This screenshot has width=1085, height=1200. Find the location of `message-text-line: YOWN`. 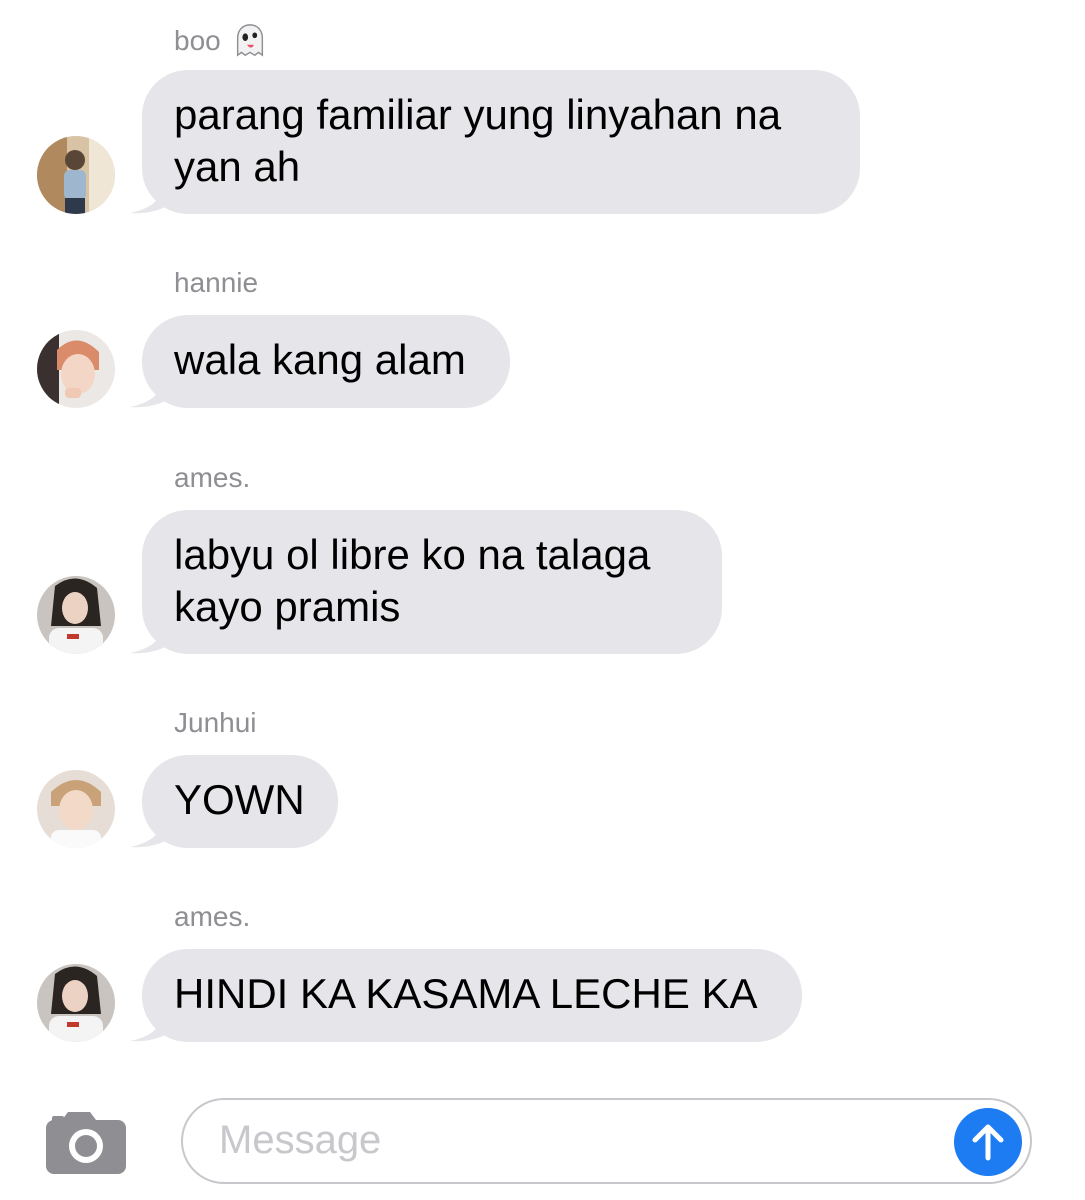

message-text-line: YOWN is located at coordinates (239, 799).